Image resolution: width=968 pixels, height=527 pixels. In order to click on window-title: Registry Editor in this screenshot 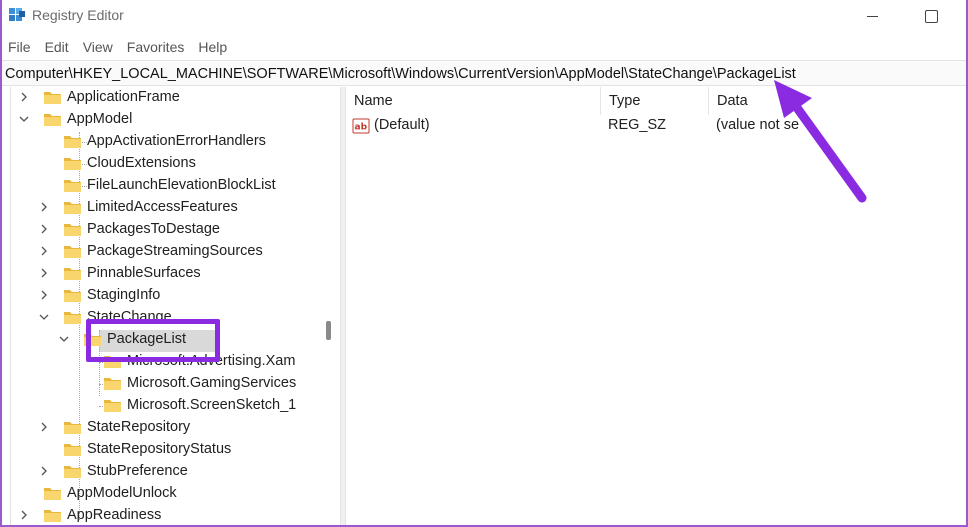, I will do `click(78, 15)`.